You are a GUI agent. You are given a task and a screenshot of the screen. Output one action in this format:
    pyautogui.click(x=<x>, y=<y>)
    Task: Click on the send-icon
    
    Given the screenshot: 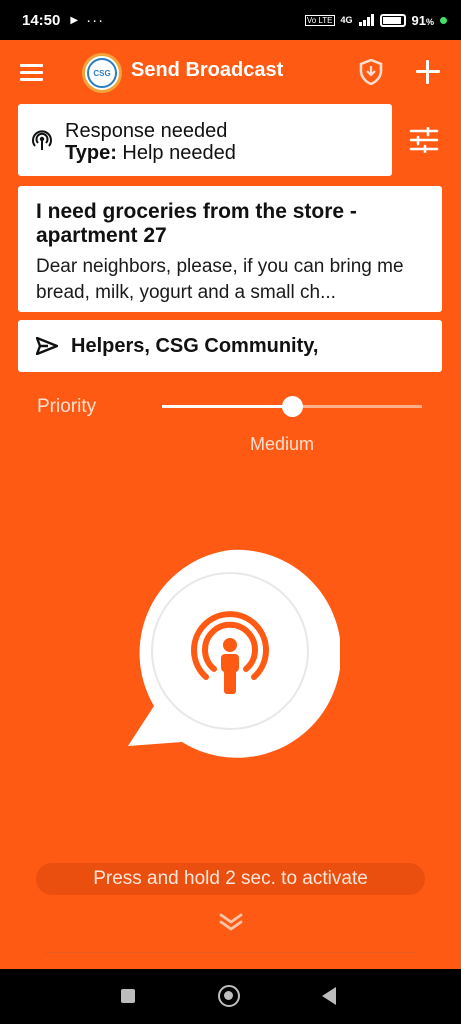 What is the action you would take?
    pyautogui.click(x=47, y=346)
    